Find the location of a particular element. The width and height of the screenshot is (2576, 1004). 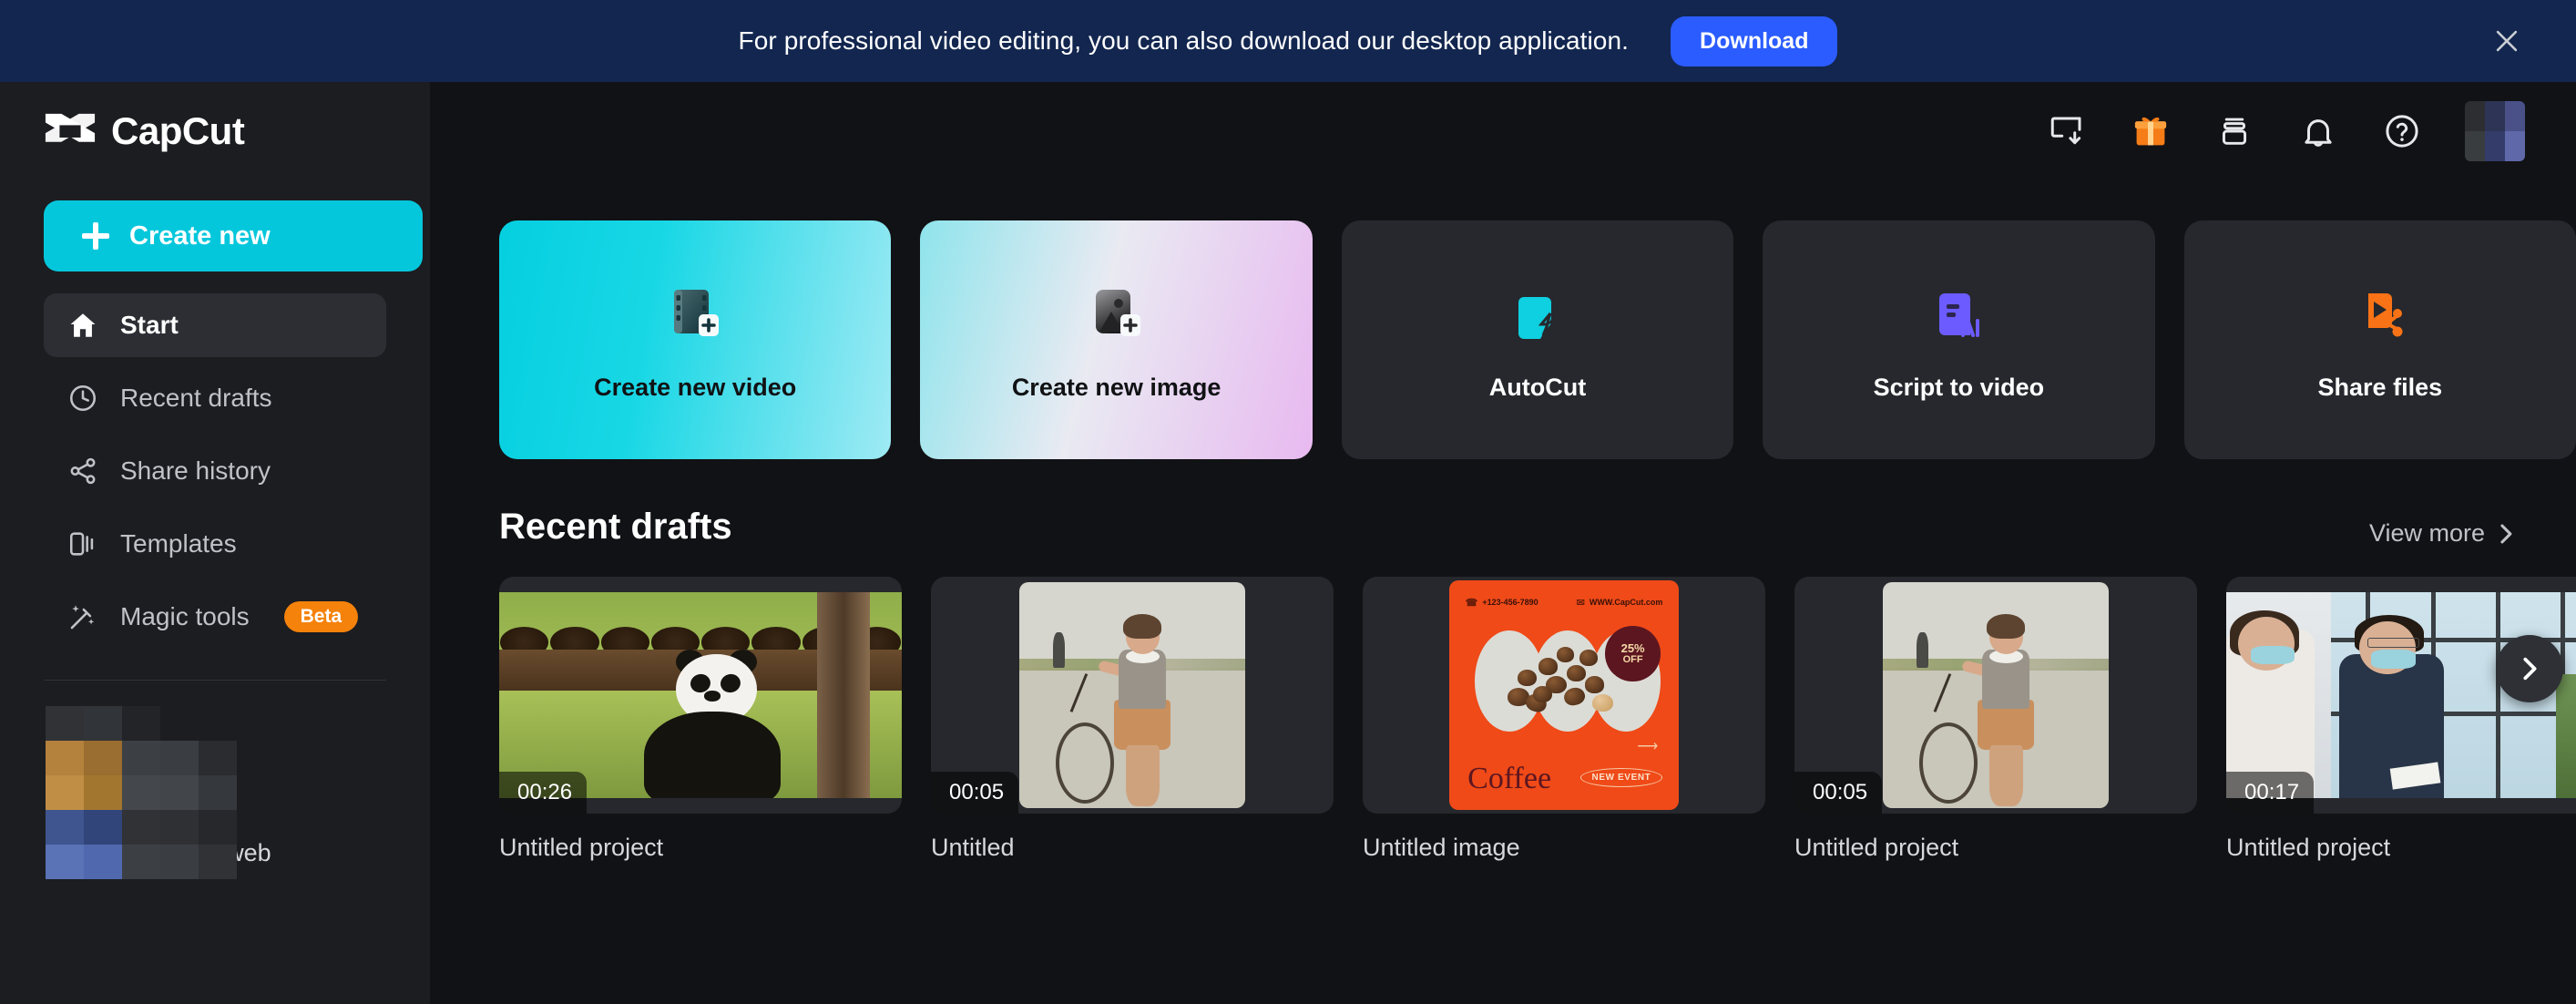

sidebar-item-label: Share history is located at coordinates (195, 470).